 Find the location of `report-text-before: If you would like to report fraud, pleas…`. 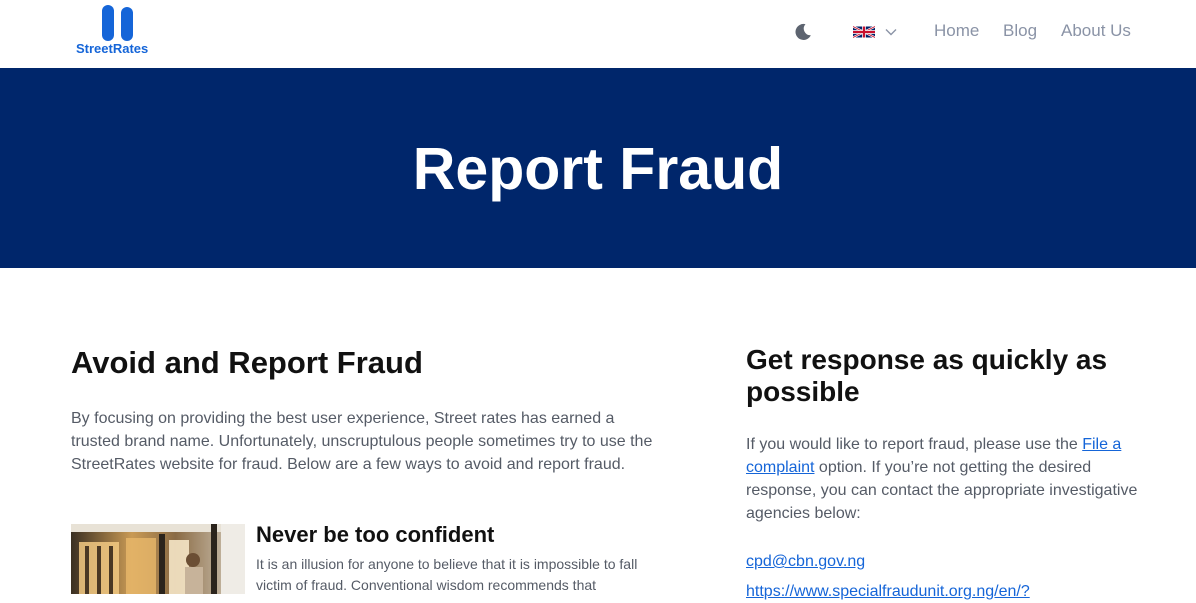

report-text-before: If you would like to report fraud, pleas… is located at coordinates (914, 444).